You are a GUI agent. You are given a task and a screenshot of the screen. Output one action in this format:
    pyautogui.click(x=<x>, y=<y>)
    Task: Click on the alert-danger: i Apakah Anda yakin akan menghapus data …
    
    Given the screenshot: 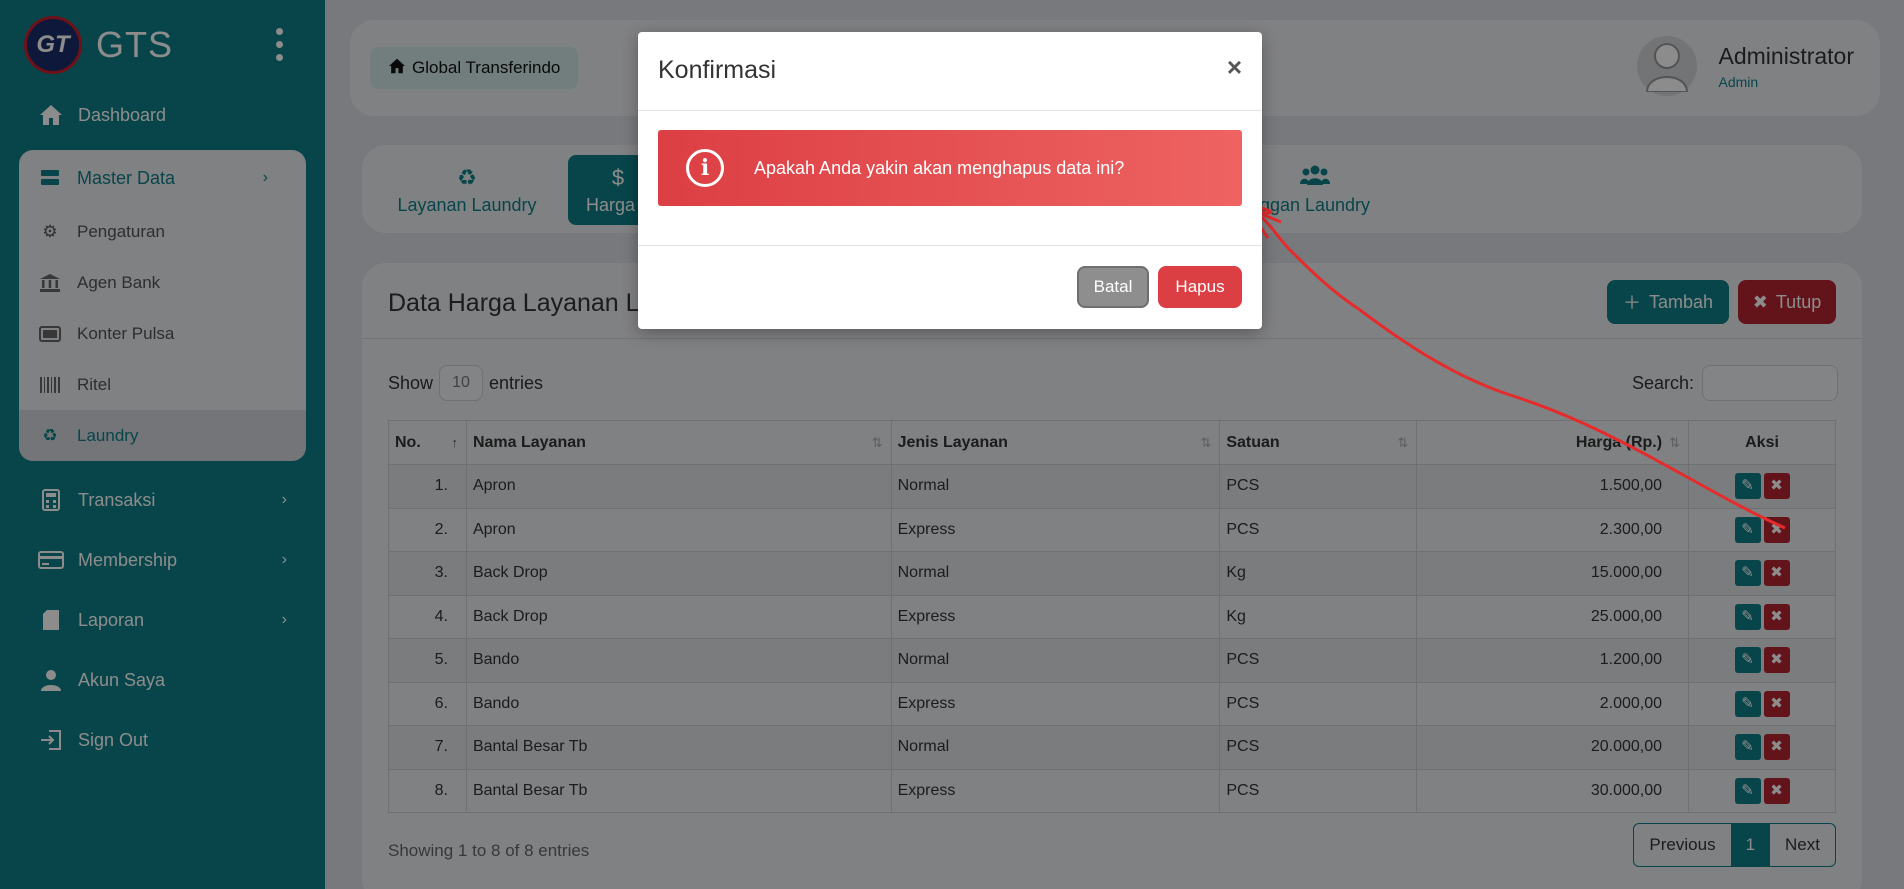 What is the action you would take?
    pyautogui.click(x=950, y=168)
    